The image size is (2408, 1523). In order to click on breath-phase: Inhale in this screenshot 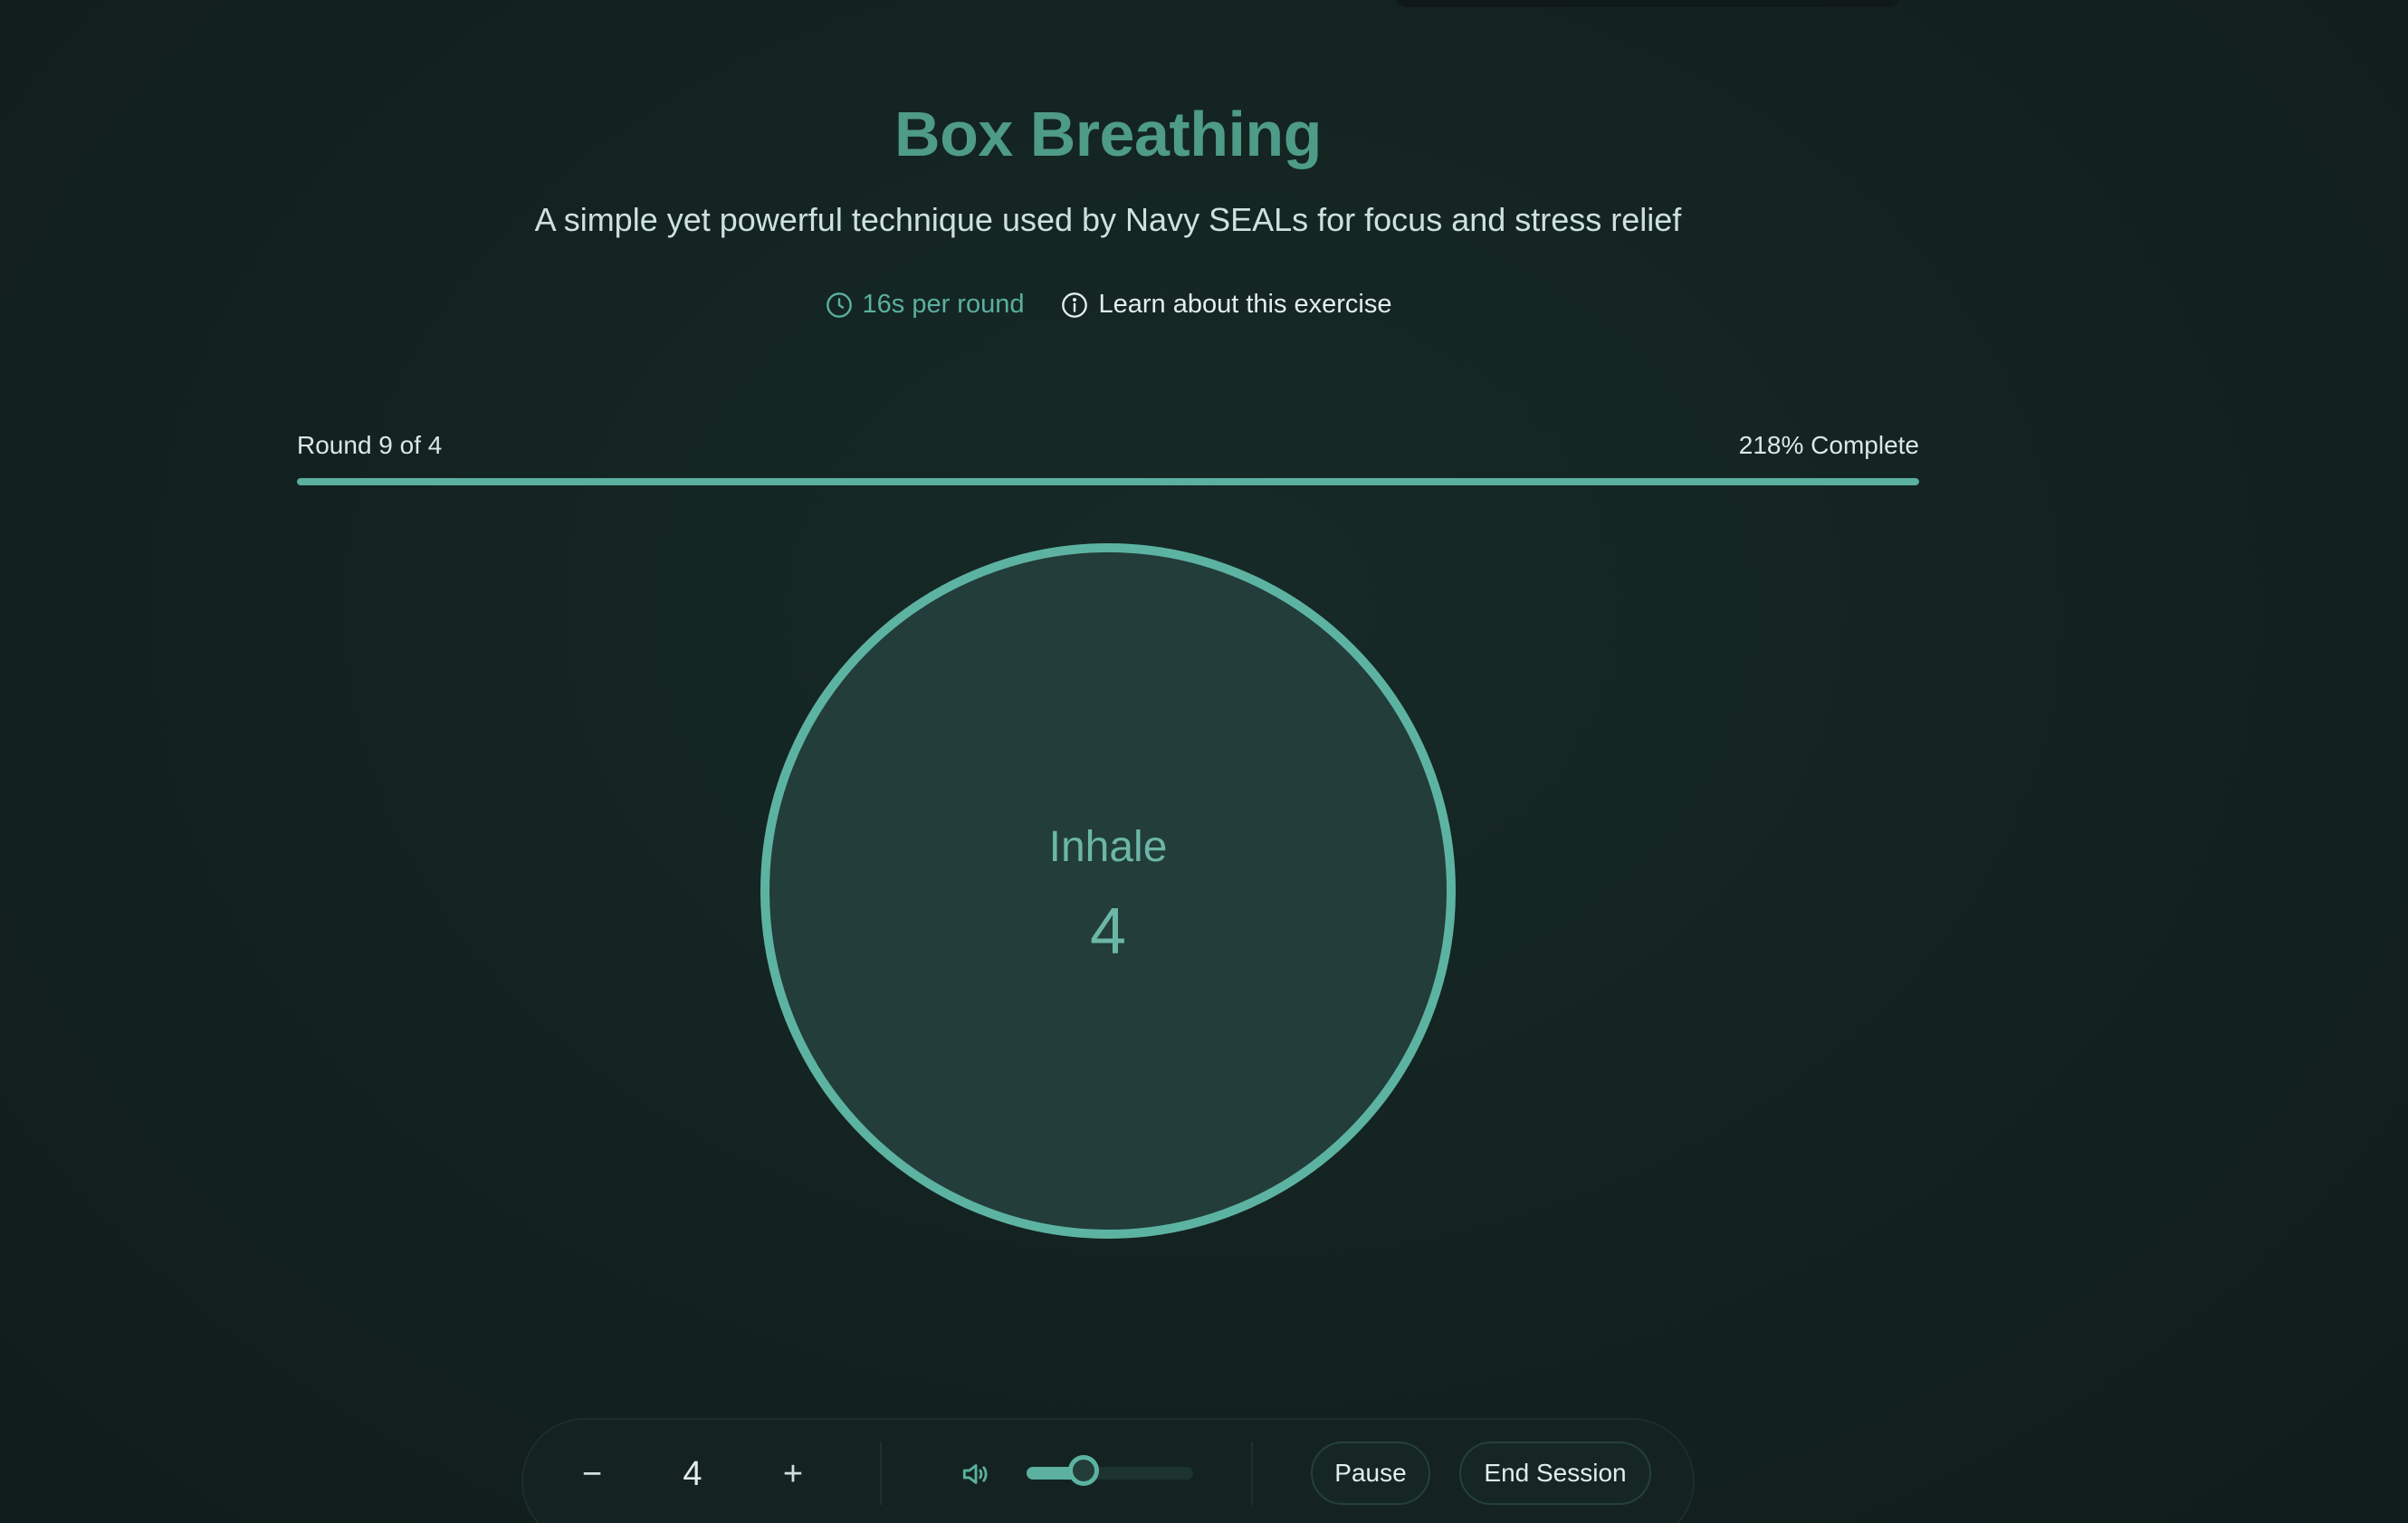, I will do `click(1108, 847)`.